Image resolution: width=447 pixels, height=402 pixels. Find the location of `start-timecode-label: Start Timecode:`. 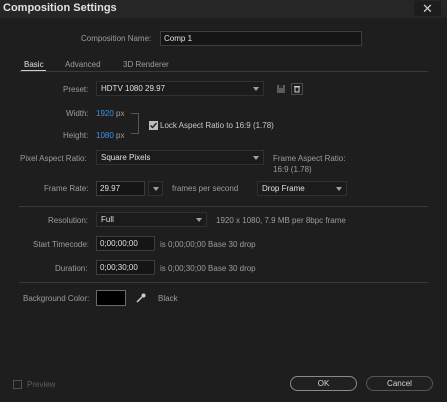

start-timecode-label: Start Timecode: is located at coordinates (61, 244).